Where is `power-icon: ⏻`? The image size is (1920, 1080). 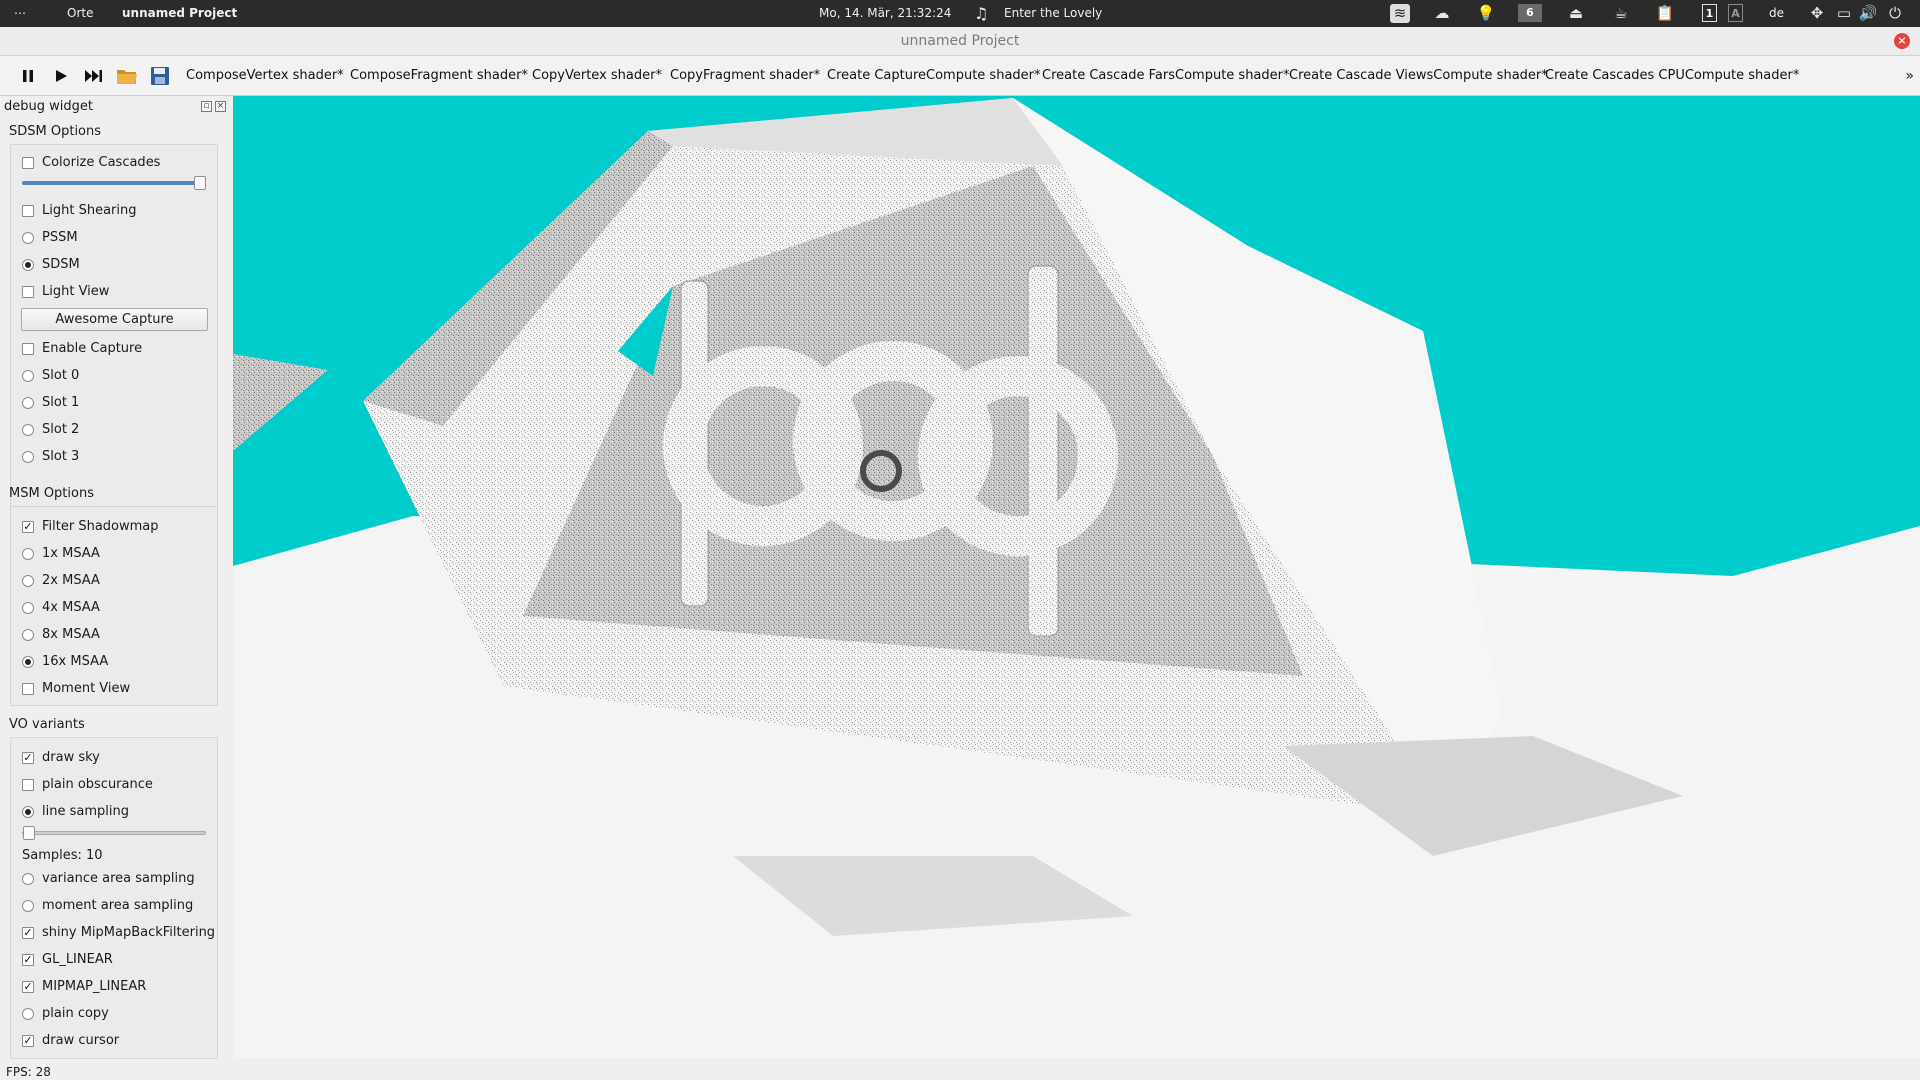 power-icon: ⏻ is located at coordinates (1895, 13).